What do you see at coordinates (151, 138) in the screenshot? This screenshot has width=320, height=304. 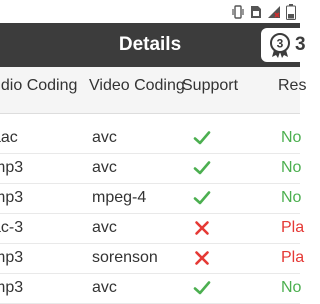 I see `table-row: aac avc No` at bounding box center [151, 138].